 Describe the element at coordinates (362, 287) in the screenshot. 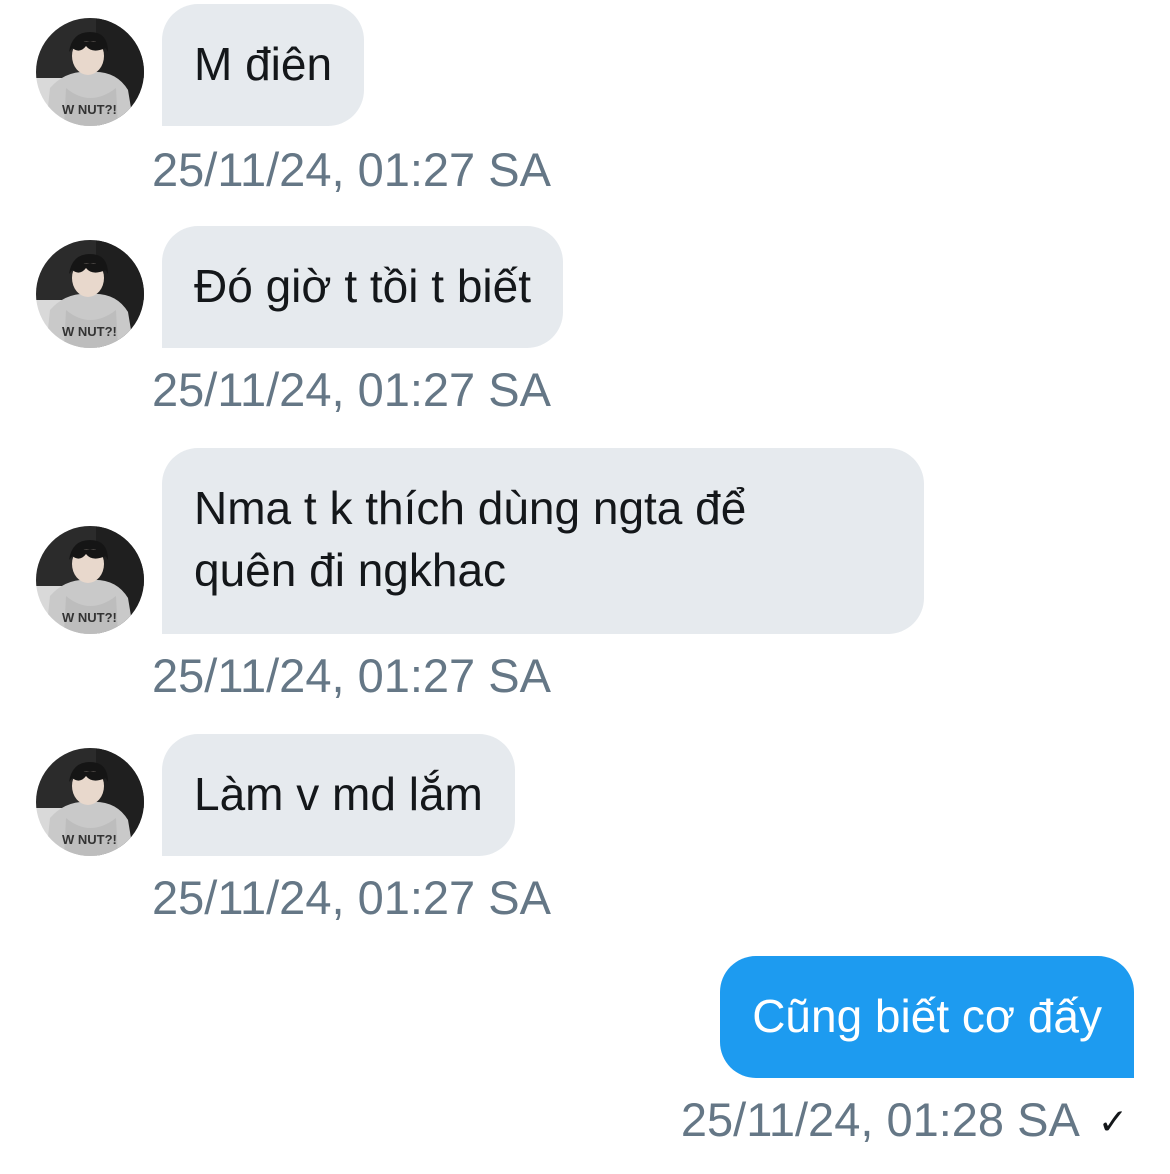

I see `message-bubble-incoming: Đó giờ t tồi t biết` at that location.